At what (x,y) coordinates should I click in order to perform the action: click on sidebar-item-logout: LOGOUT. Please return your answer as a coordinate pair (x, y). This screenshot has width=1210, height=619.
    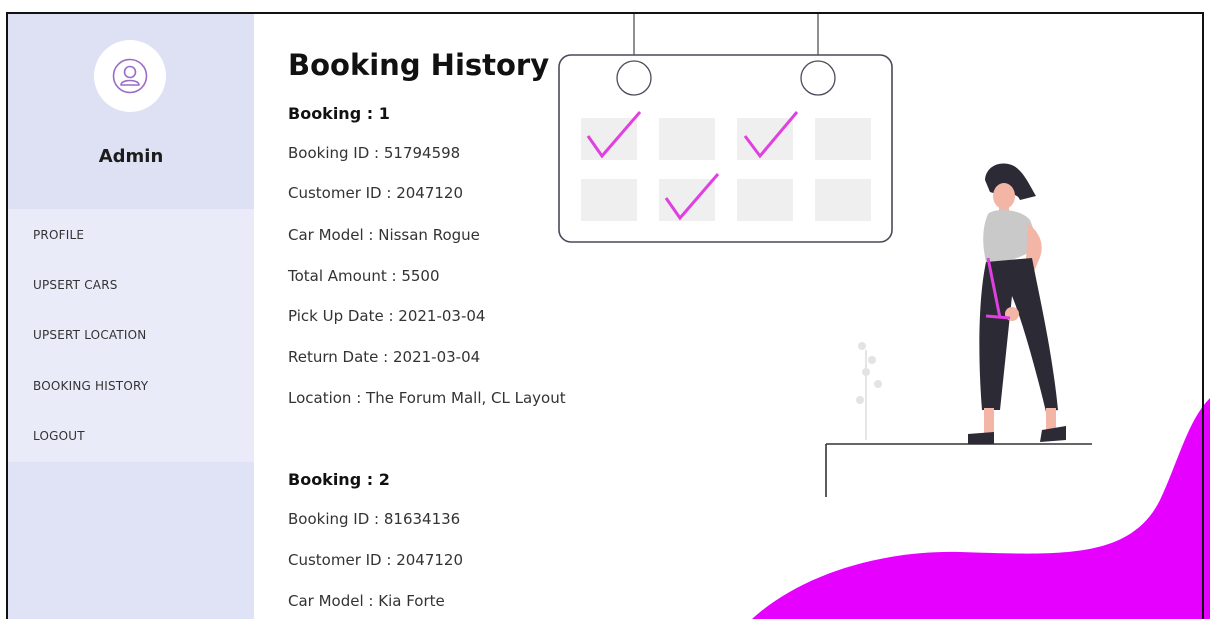
    Looking at the image, I should click on (59, 436).